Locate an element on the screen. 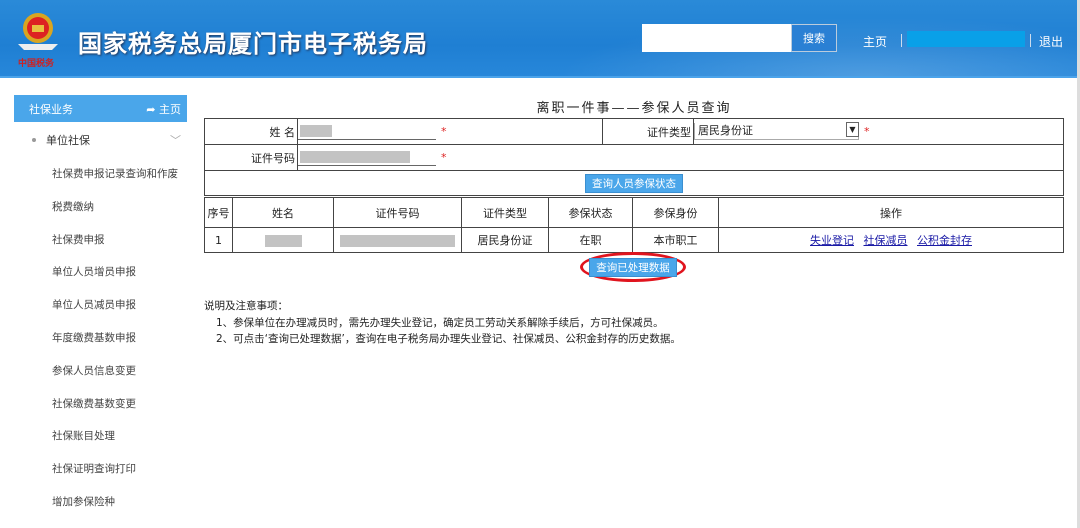 This screenshot has width=1080, height=528. column-header: 证件号码 is located at coordinates (397, 212).